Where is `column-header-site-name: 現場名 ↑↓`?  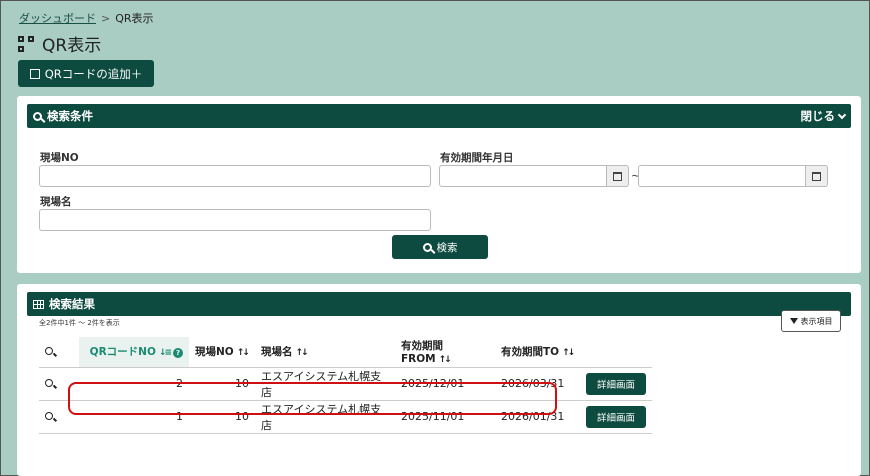
column-header-site-name: 現場名 ↑↓ is located at coordinates (325, 352).